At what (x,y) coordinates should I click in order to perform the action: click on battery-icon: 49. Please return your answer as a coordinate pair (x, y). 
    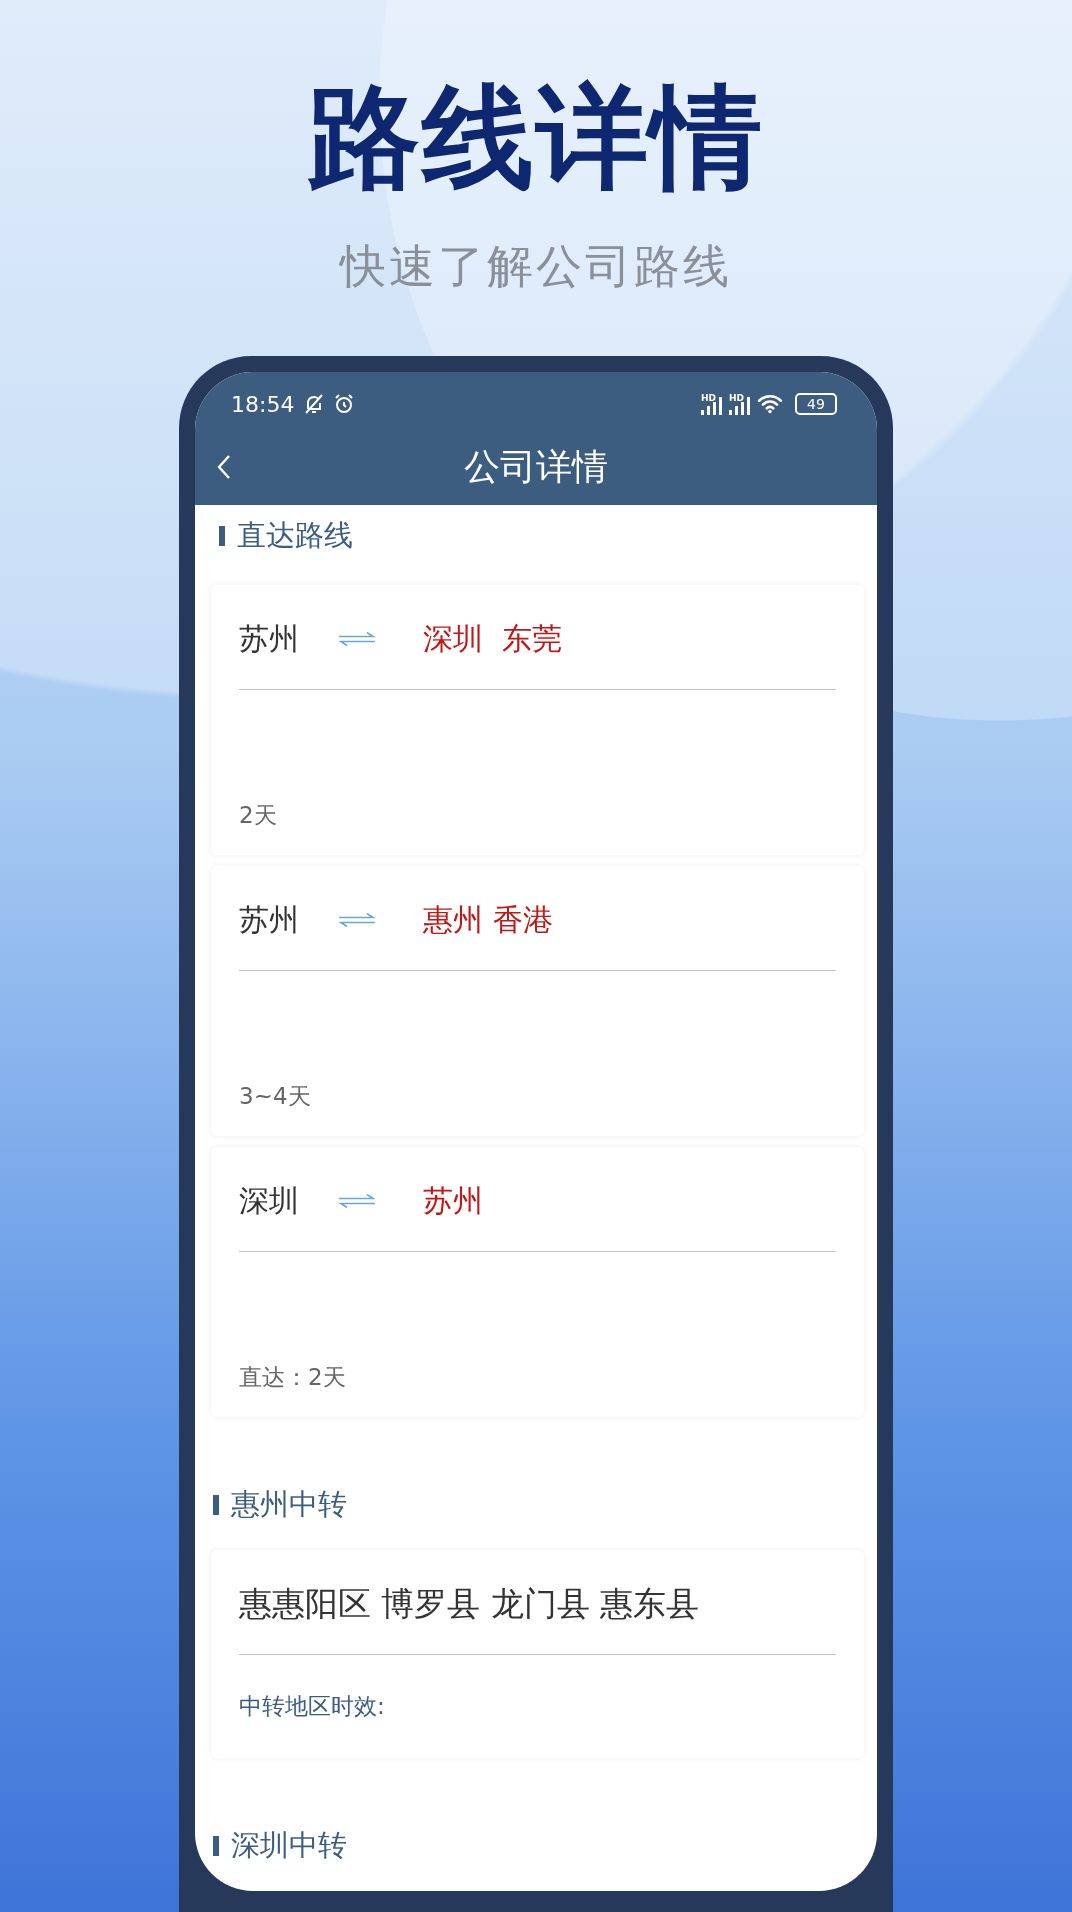
    Looking at the image, I should click on (816, 404).